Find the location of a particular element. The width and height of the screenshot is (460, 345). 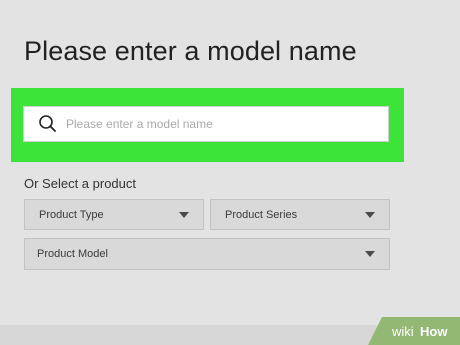

select-product-label: Or Select a product is located at coordinates (80, 183).